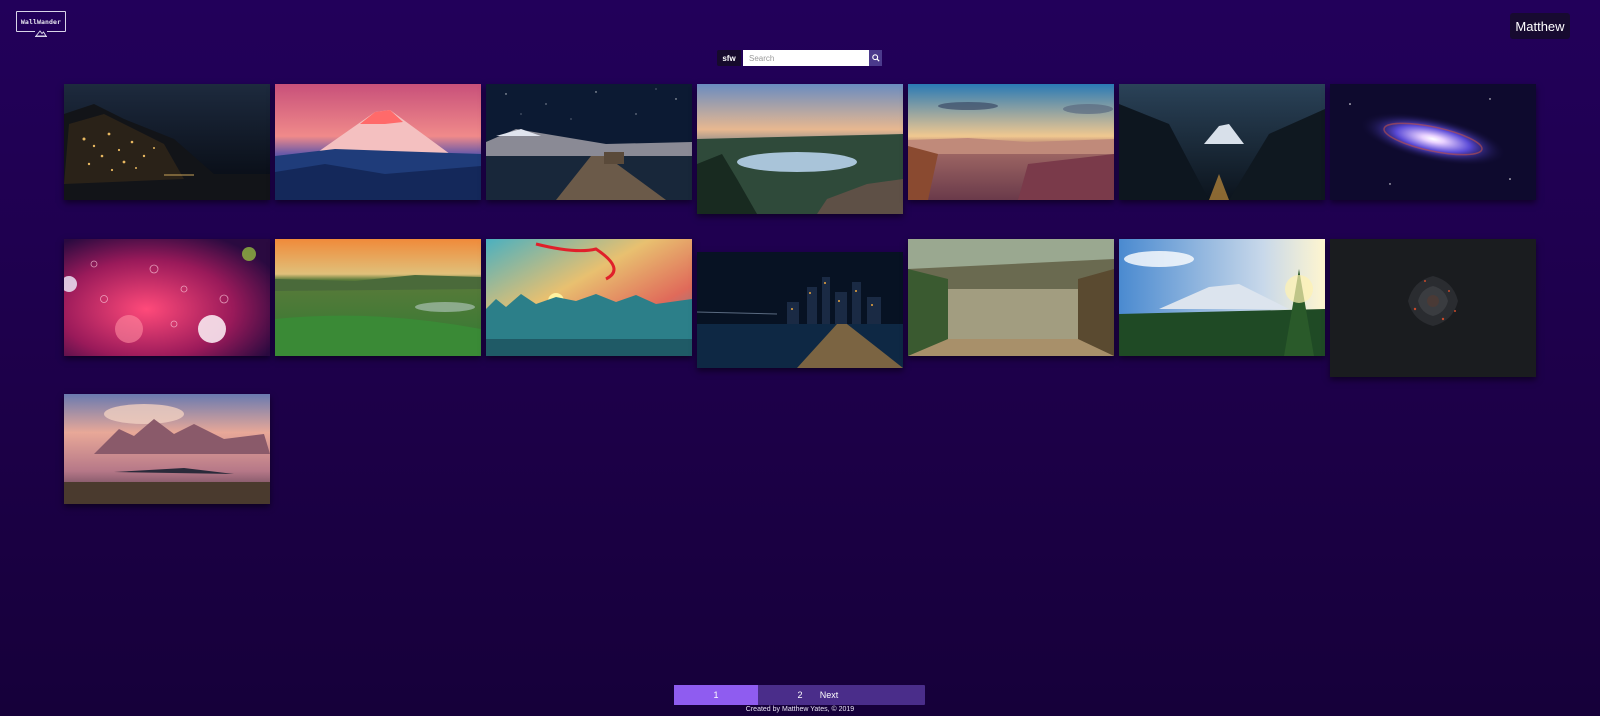 The width and height of the screenshot is (1600, 716). I want to click on search-input, so click(806, 58).